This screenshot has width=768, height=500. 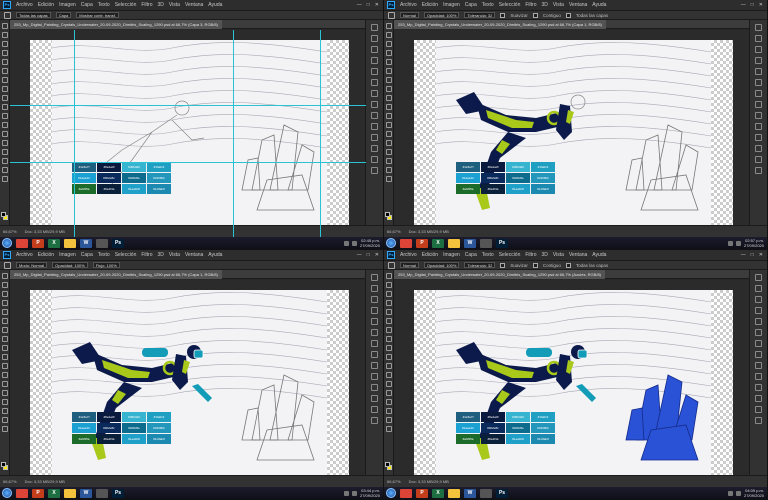 I want to click on menu-item: Vista, so click(x=174, y=255).